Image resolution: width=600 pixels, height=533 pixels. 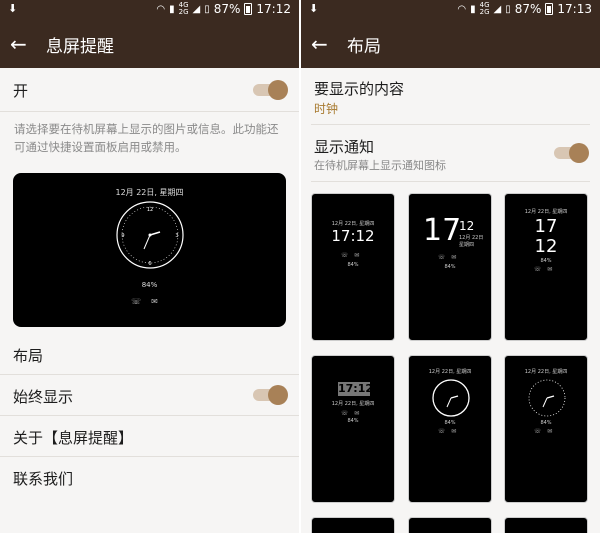 What do you see at coordinates (471, 241) in the screenshot?
I see `thumb-date: 12月 22日 星期四` at bounding box center [471, 241].